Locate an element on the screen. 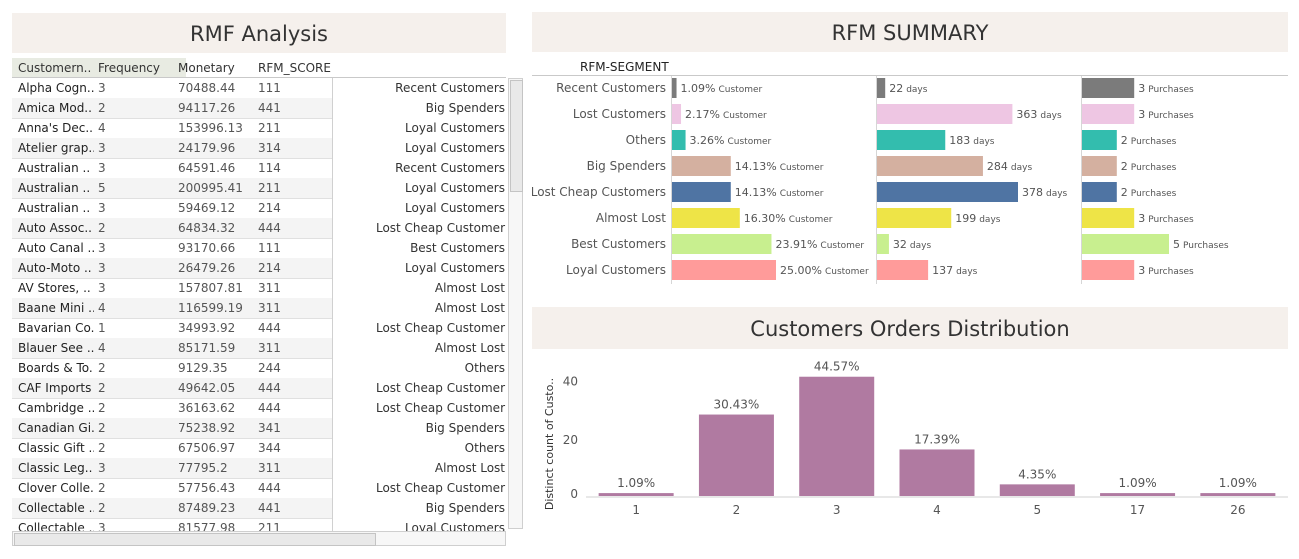 Image resolution: width=1299 pixels, height=559 pixels. customer-name-cell: Anna's Dec.. is located at coordinates (55, 128).